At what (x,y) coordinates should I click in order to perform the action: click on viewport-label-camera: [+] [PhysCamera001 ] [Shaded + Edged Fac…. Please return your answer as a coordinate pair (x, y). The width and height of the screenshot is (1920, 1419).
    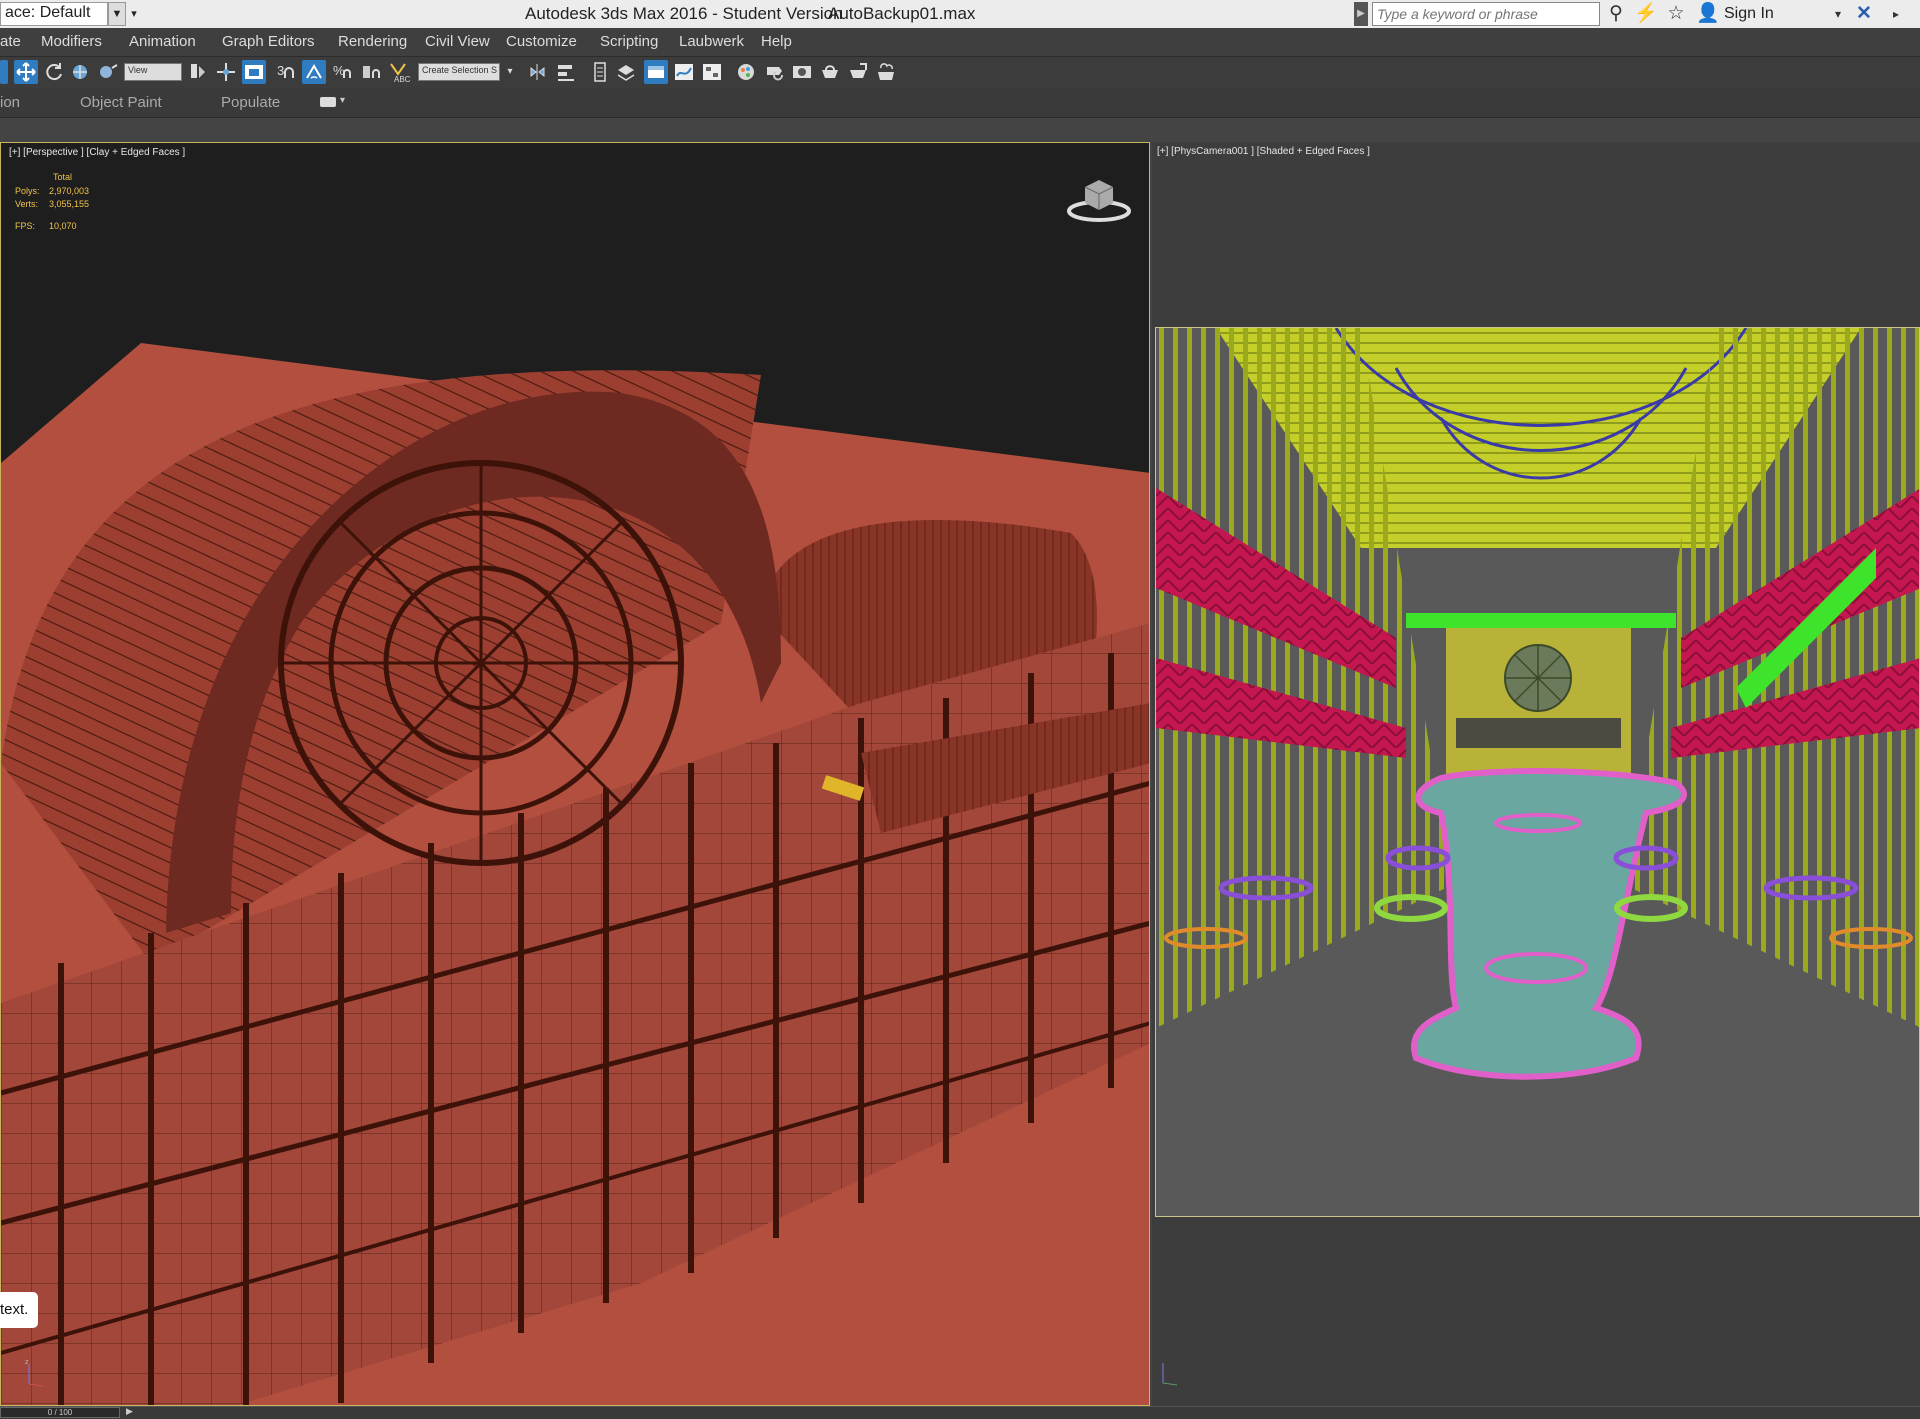
    Looking at the image, I should click on (1263, 151).